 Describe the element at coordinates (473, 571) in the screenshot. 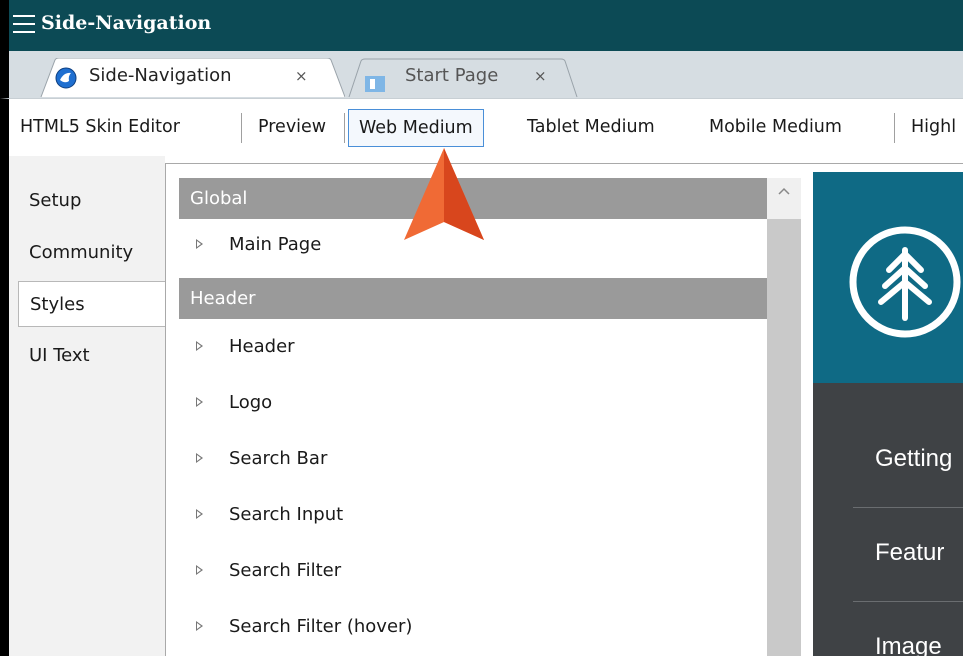

I see `list-item: Search Filter` at that location.